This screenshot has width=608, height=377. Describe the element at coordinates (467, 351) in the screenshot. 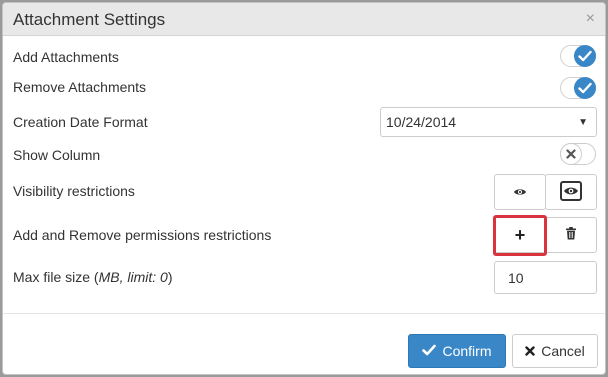

I see `confirm-label: Confirm` at that location.